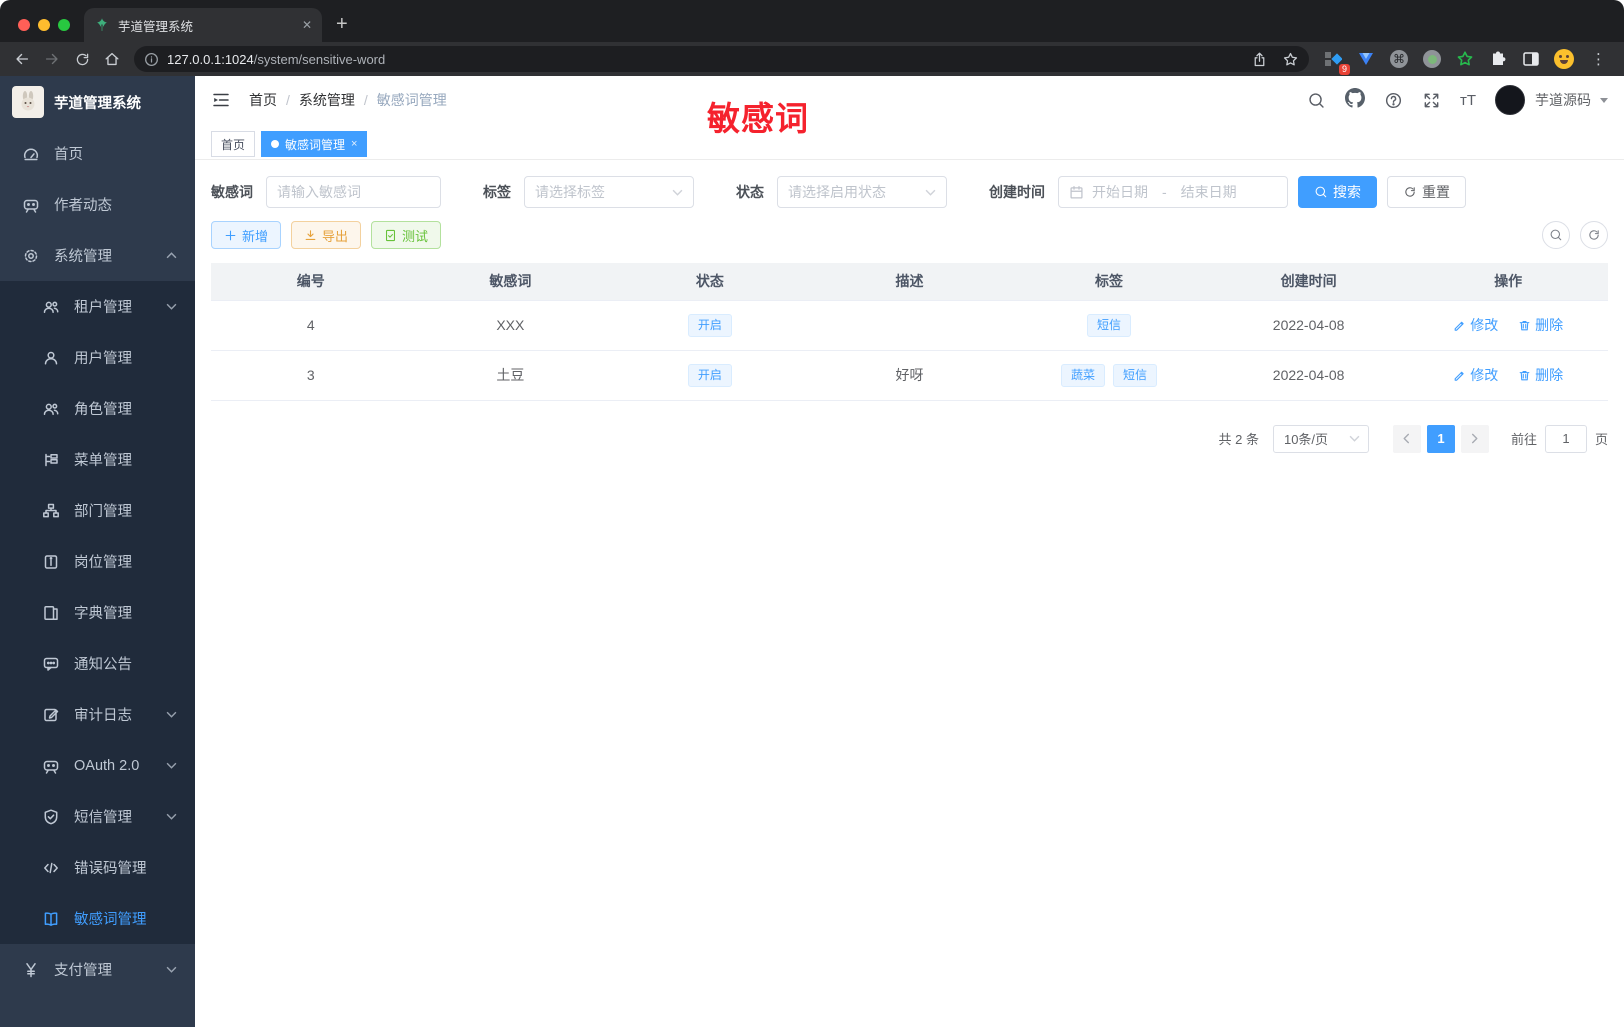 Image resolution: width=1624 pixels, height=1027 pixels. What do you see at coordinates (64, 25) in the screenshot?
I see `maximize-window-button` at bounding box center [64, 25].